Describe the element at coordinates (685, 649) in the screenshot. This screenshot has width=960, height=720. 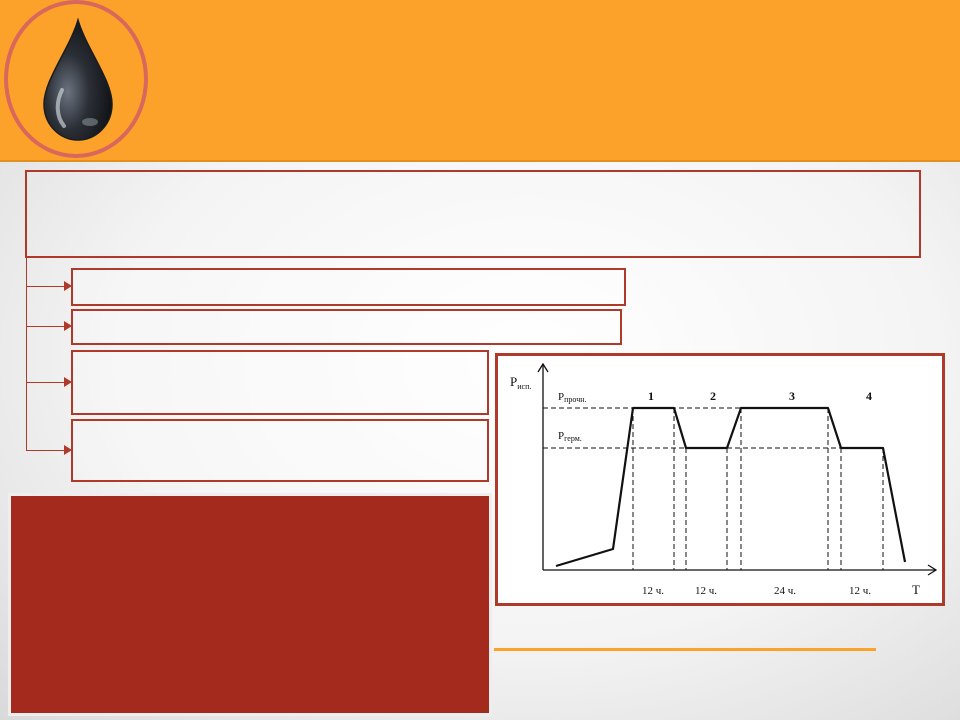
I see `divider-line` at that location.